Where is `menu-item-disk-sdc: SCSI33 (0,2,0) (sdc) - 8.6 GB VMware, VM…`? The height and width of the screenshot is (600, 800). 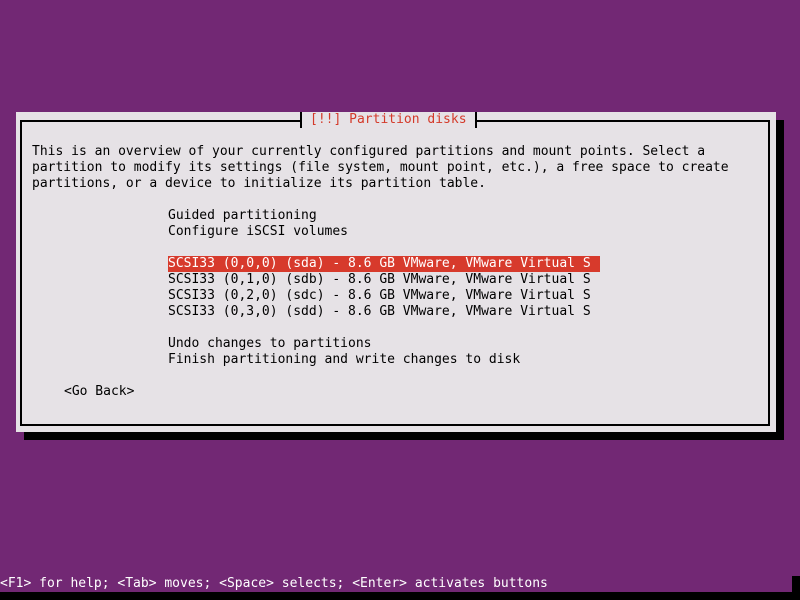
menu-item-disk-sdc: SCSI33 (0,2,0) (sdc) - 8.6 GB VMware, VM… is located at coordinates (379, 296).